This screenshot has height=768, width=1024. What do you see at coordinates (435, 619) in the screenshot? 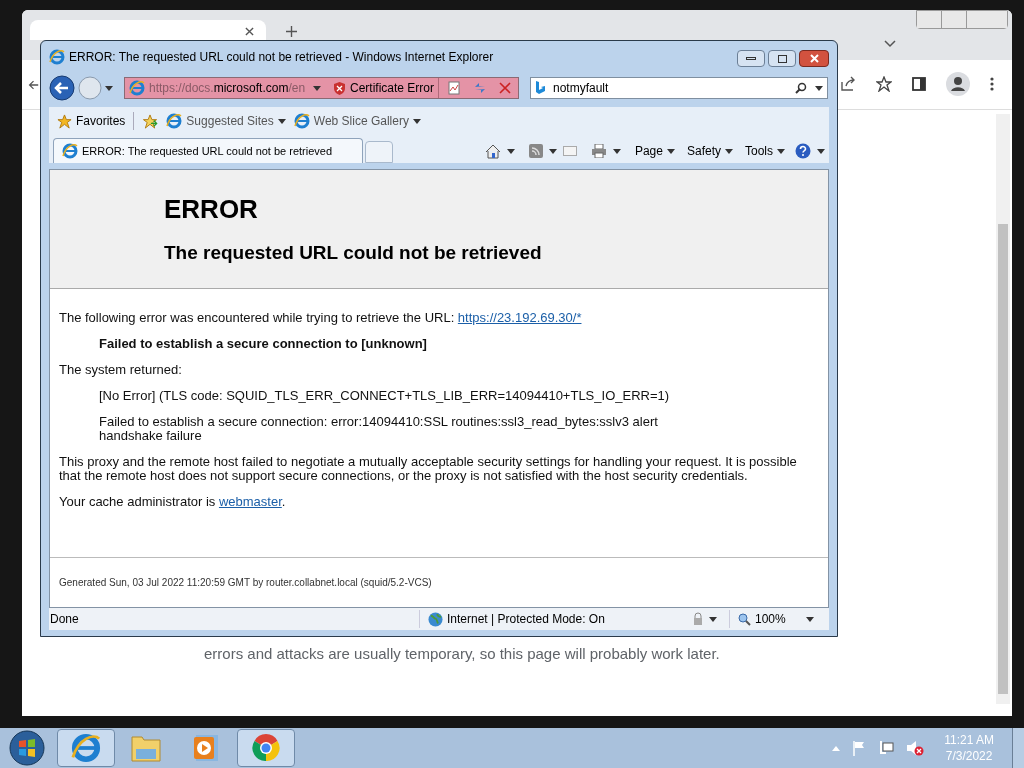
I see `globe-icon` at bounding box center [435, 619].